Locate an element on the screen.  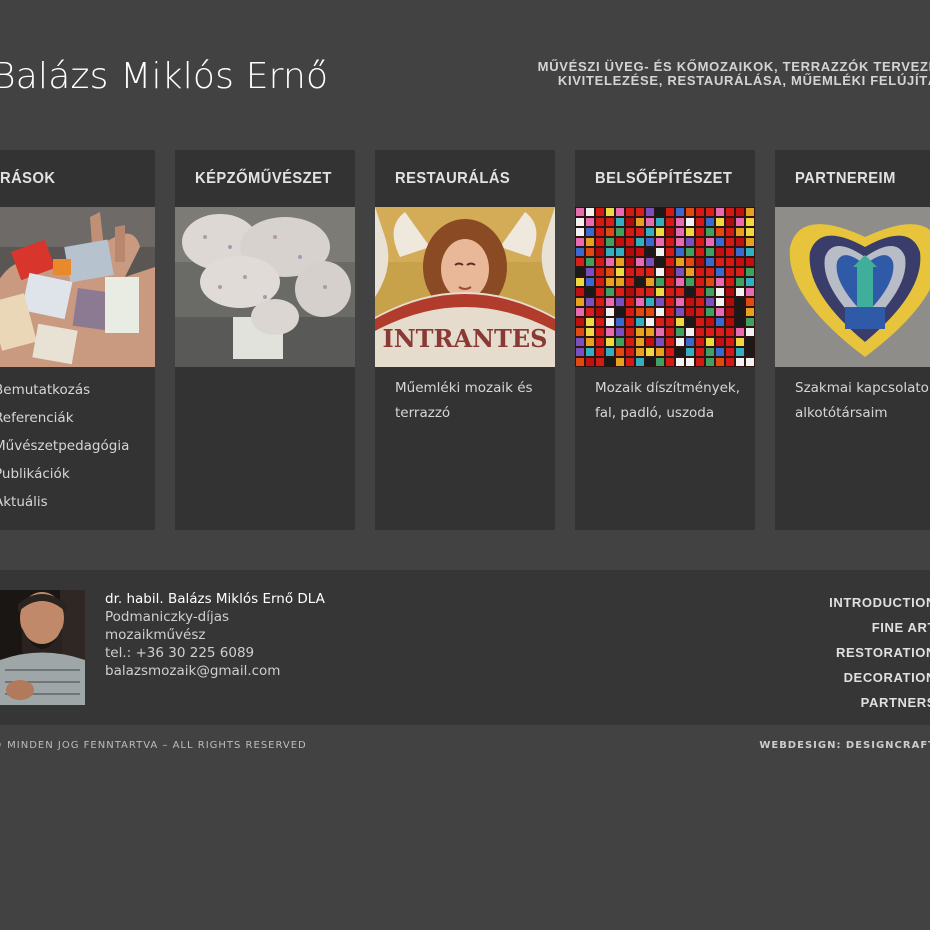
phone-number: tel.: +36 30 225 6089 is located at coordinates (215, 653).